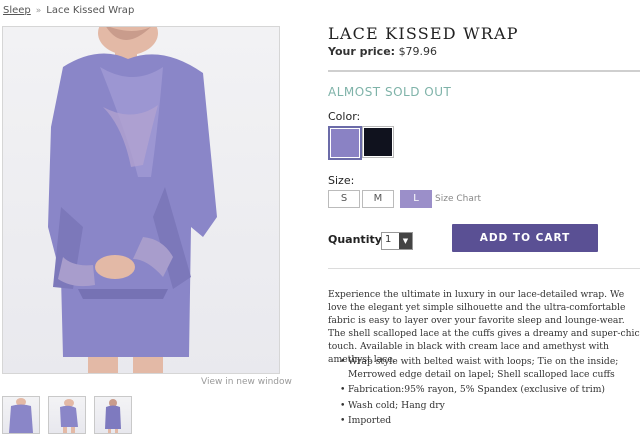 This screenshot has width=640, height=434. Describe the element at coordinates (362, 51) in the screenshot. I see `price-label: Your price:` at that location.